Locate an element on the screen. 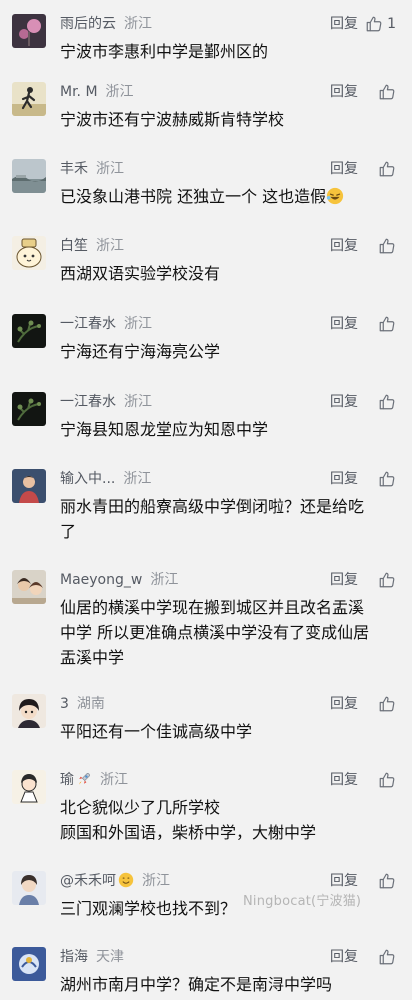 The height and width of the screenshot is (1000, 412). username: 白笙 is located at coordinates (74, 246).